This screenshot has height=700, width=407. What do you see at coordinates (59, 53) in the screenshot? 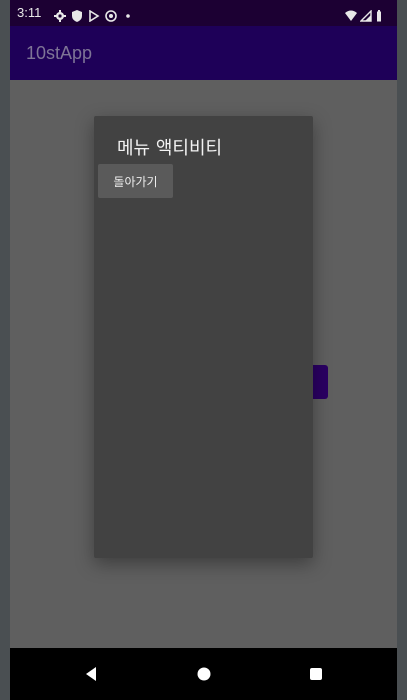
I see `app-title: 10stApp` at bounding box center [59, 53].